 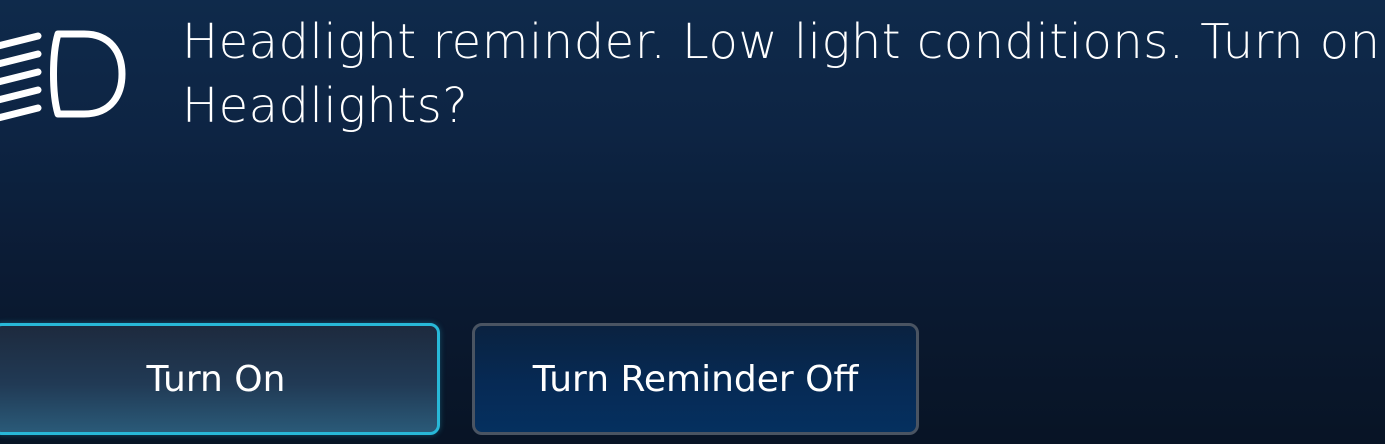 I want to click on turn-reminder-off-button: Turn Reminder Off, so click(x=695, y=379).